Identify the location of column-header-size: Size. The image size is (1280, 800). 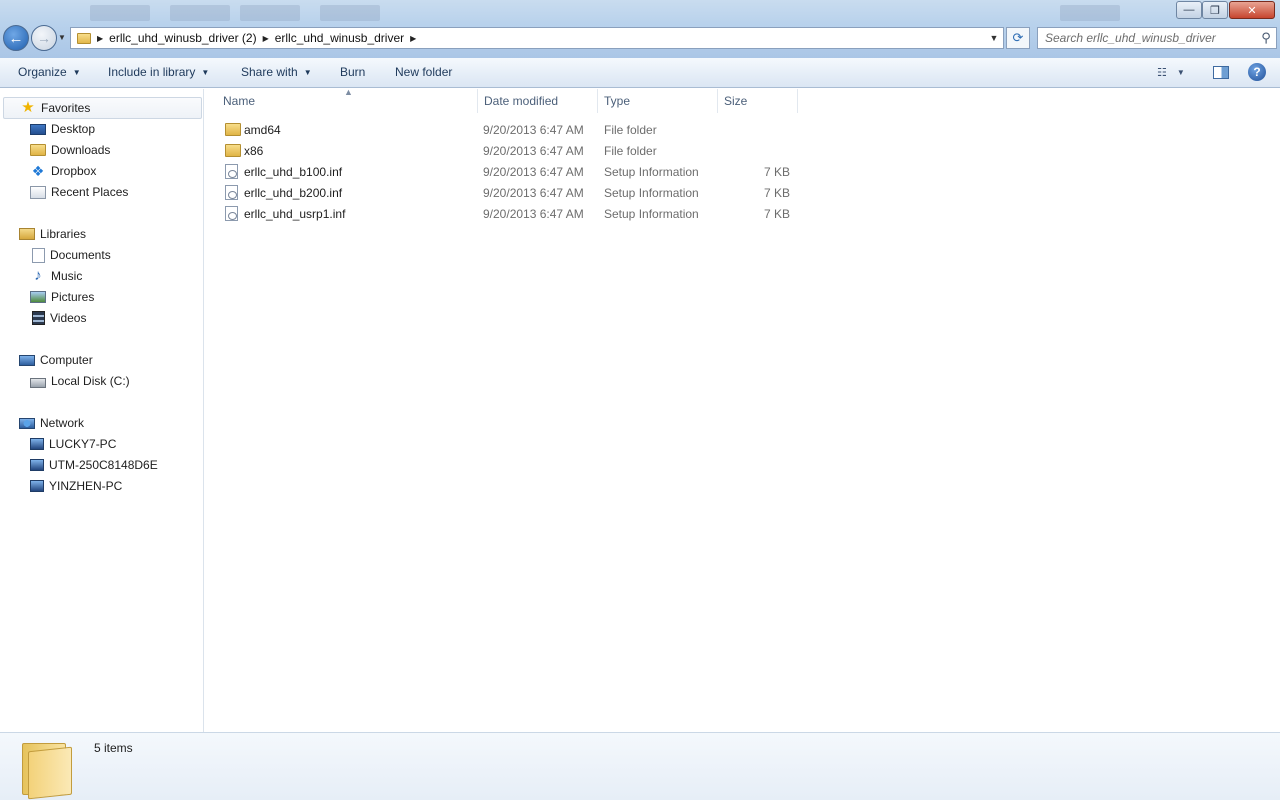
(758, 101).